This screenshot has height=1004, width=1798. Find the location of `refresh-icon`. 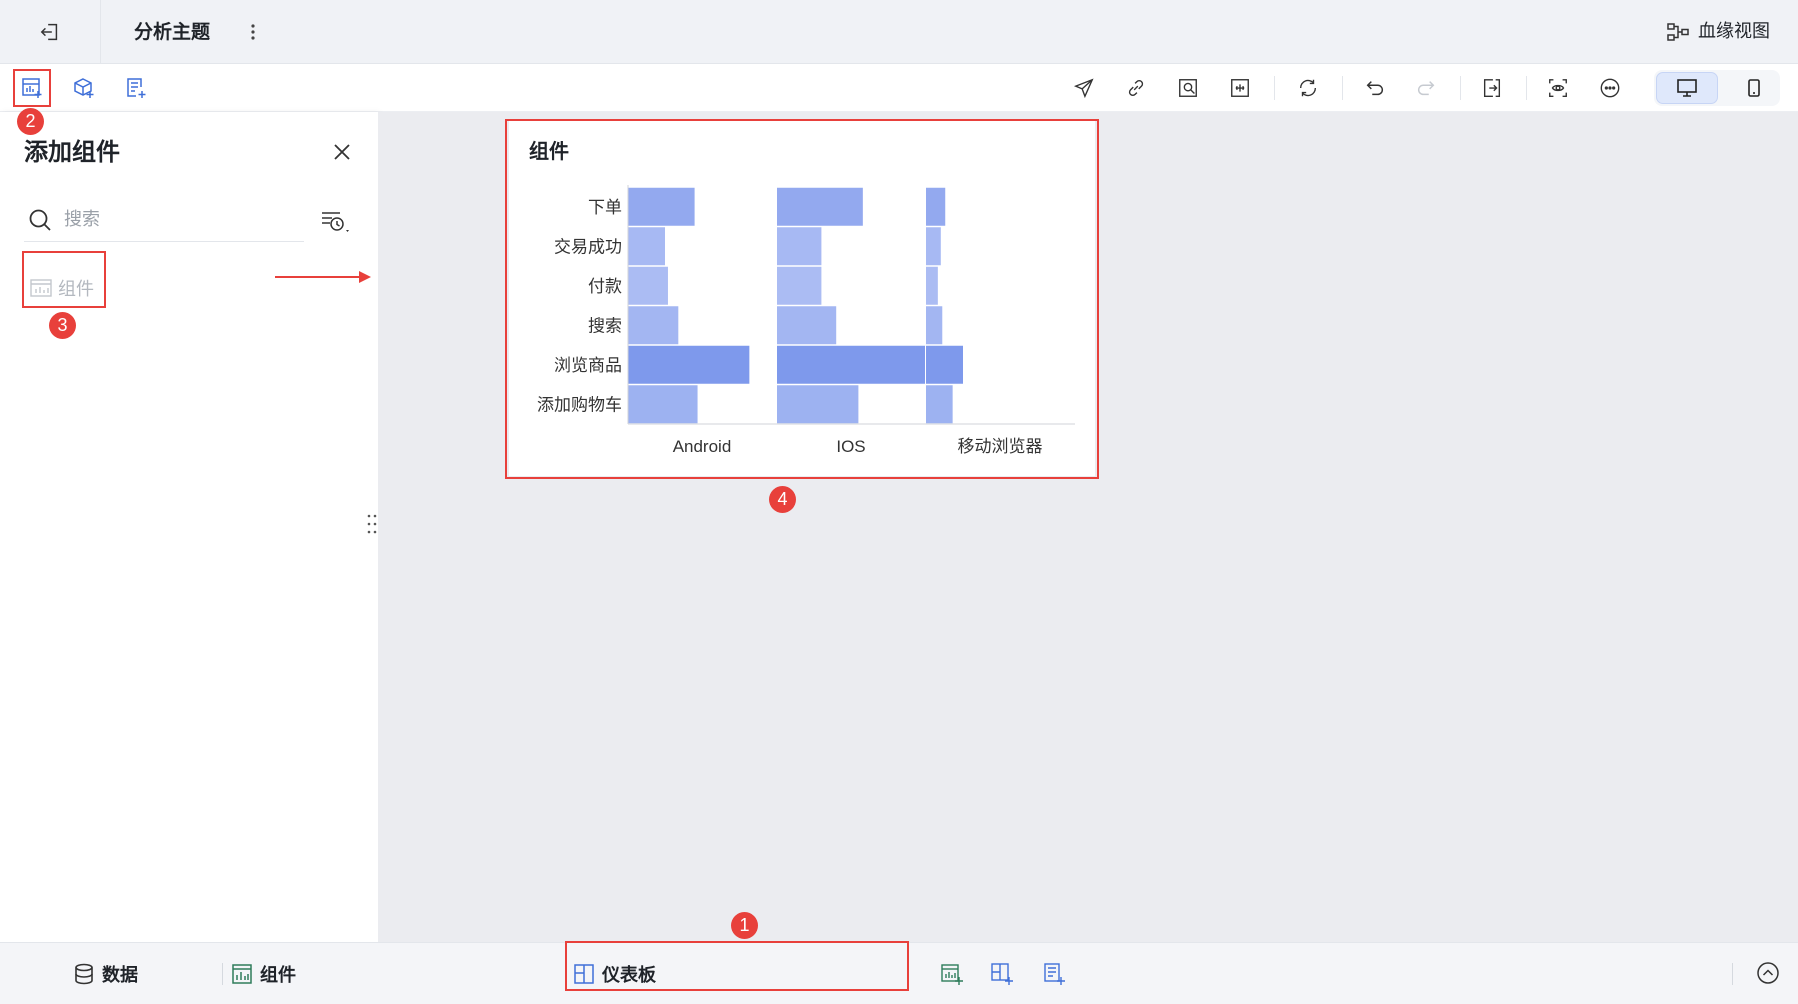

refresh-icon is located at coordinates (1308, 88).